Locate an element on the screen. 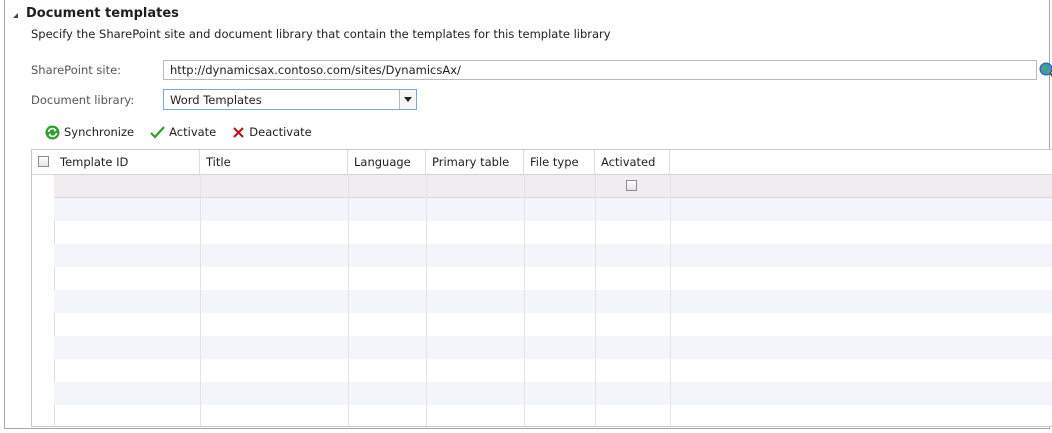 This screenshot has width=1052, height=433. deactivate-label: Deactivate is located at coordinates (280, 132).